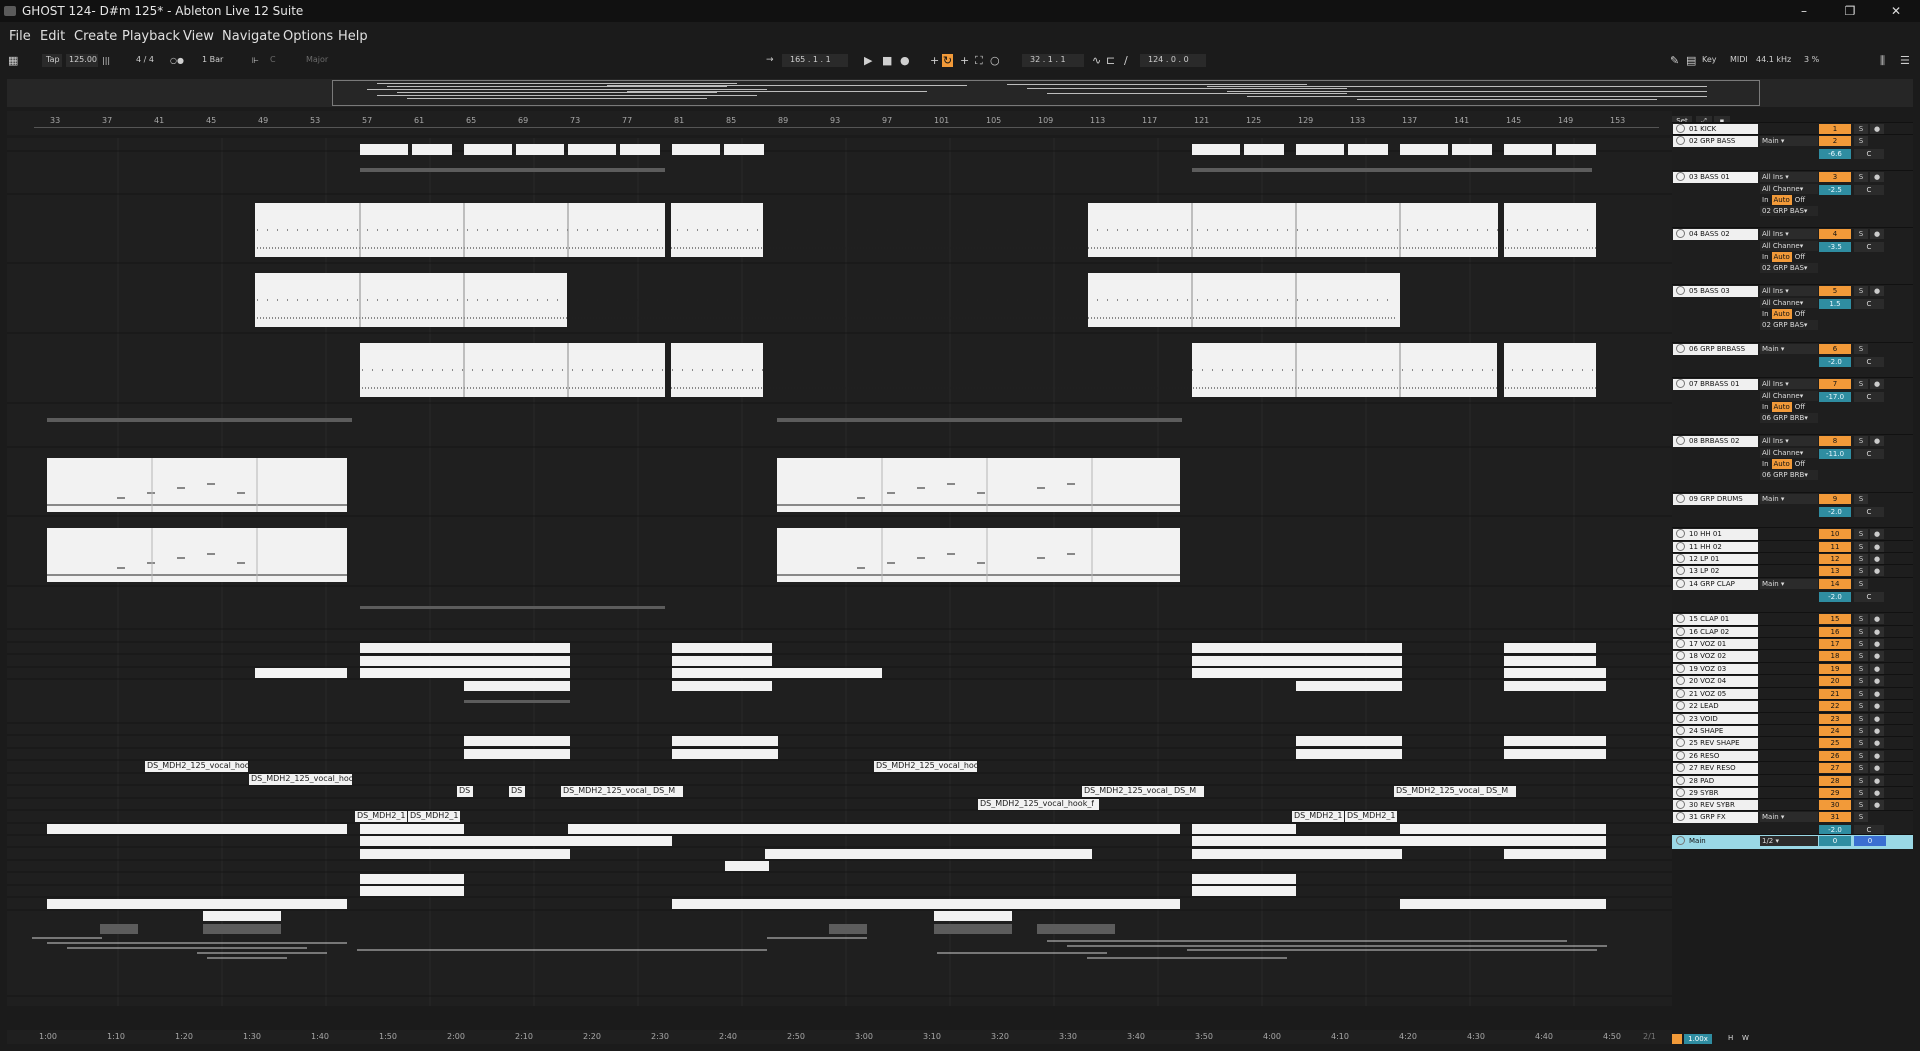  I want to click on hh02-clip, so click(722, 661).